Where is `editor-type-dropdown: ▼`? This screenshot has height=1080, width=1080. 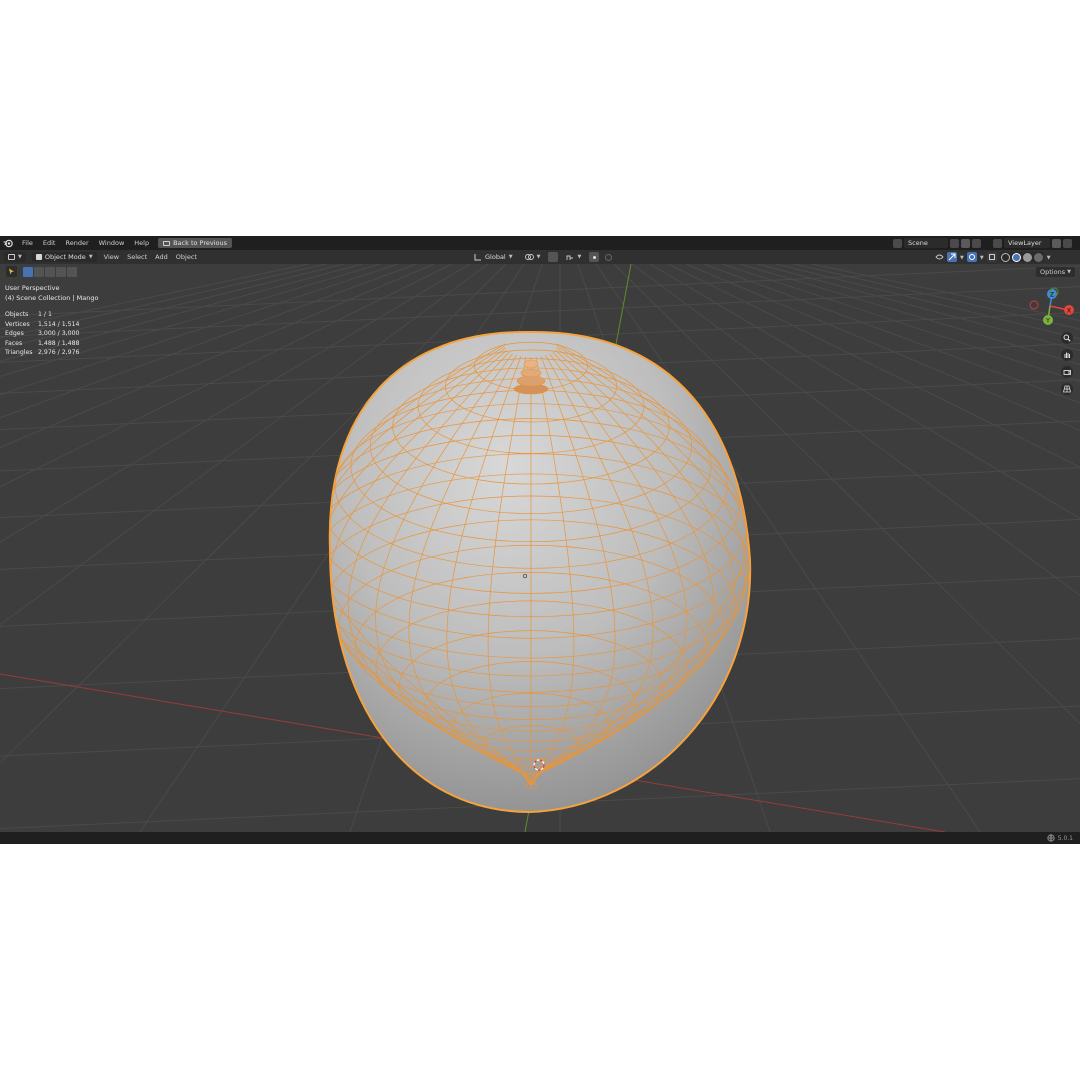
editor-type-dropdown: ▼ is located at coordinates (15, 257).